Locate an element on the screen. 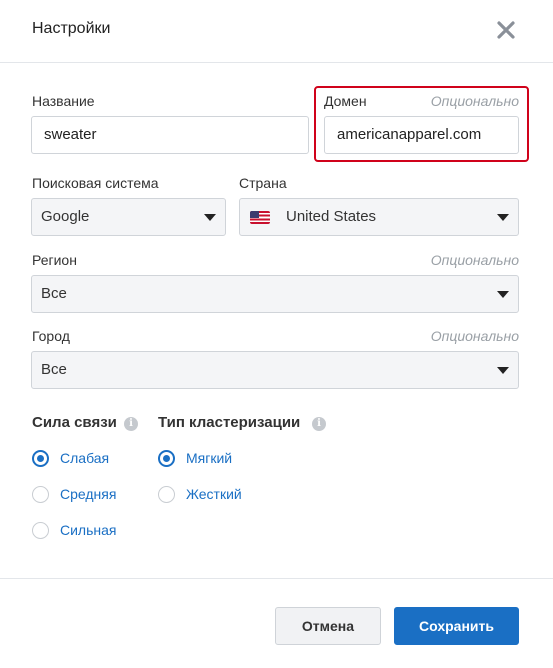 This screenshot has width=553, height=668. radio-link-strength-strong: Сильная is located at coordinates (87, 531).